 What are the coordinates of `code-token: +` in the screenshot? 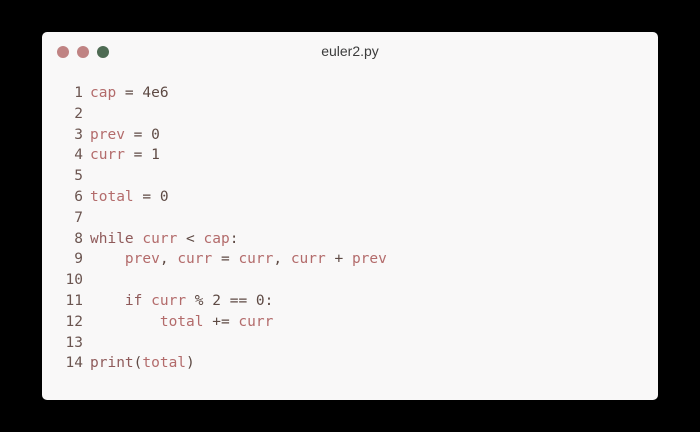 It's located at (338, 259).